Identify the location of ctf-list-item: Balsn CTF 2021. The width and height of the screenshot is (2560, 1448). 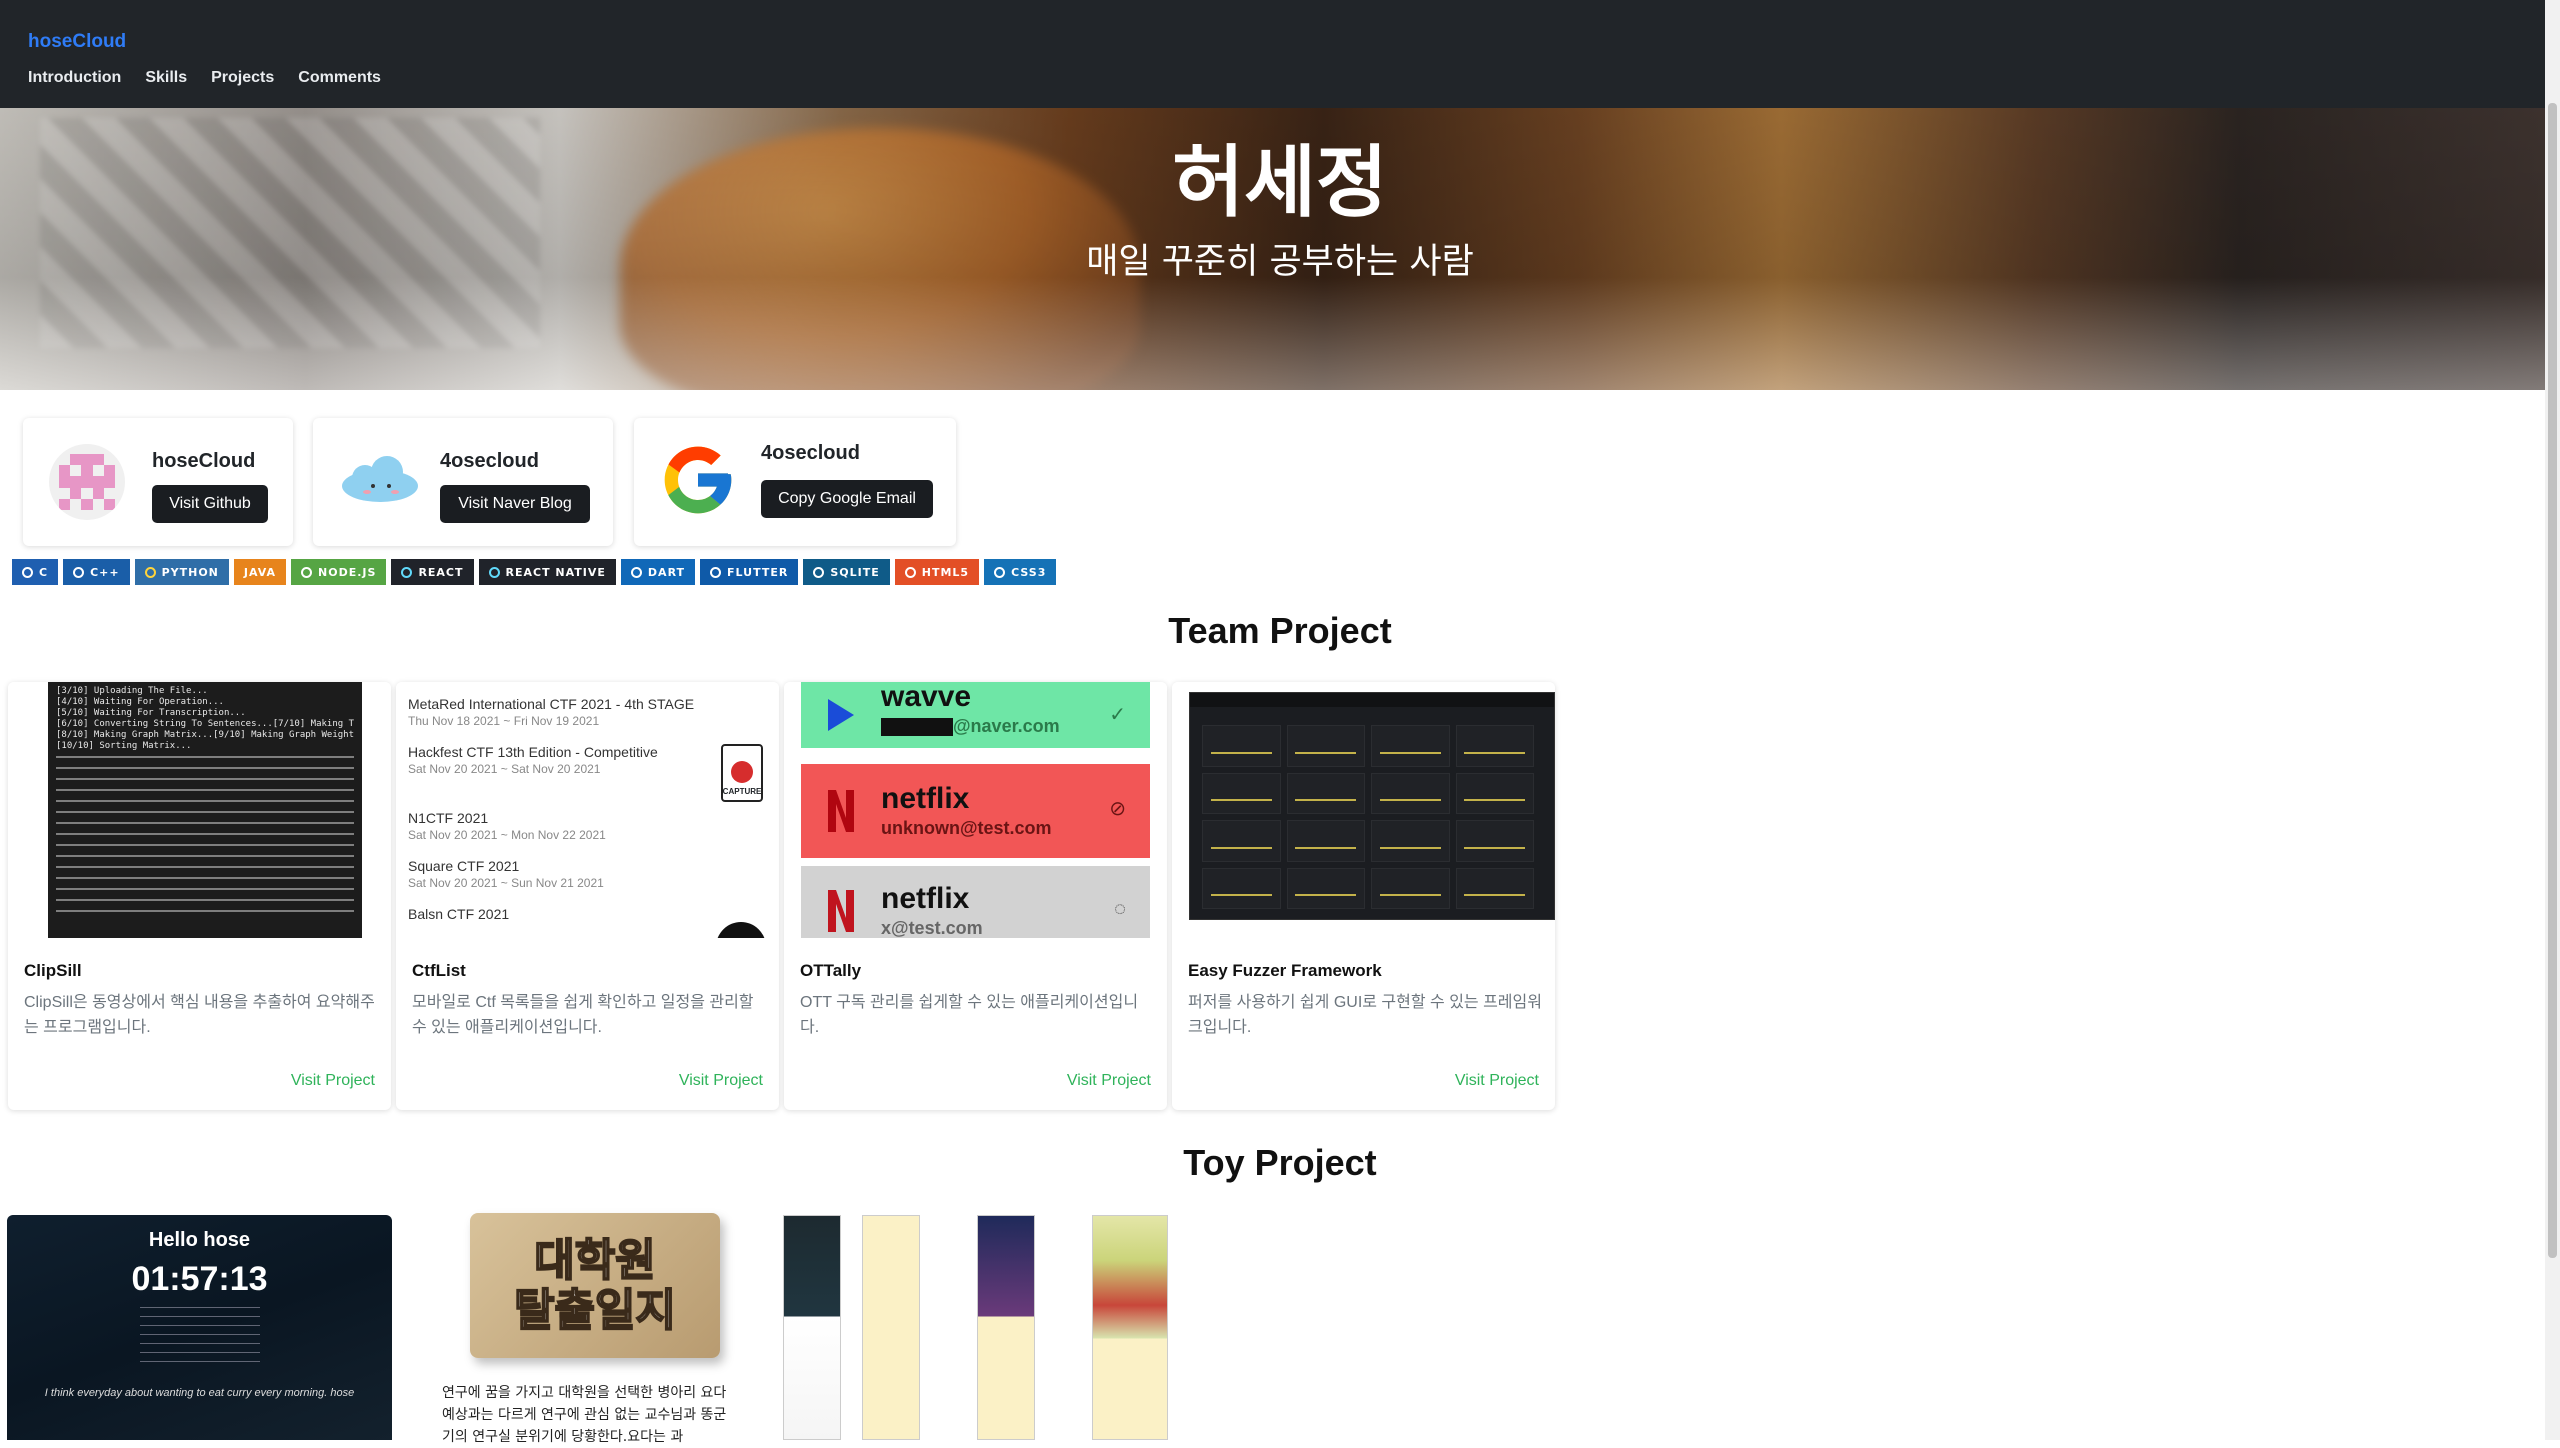
(459, 914).